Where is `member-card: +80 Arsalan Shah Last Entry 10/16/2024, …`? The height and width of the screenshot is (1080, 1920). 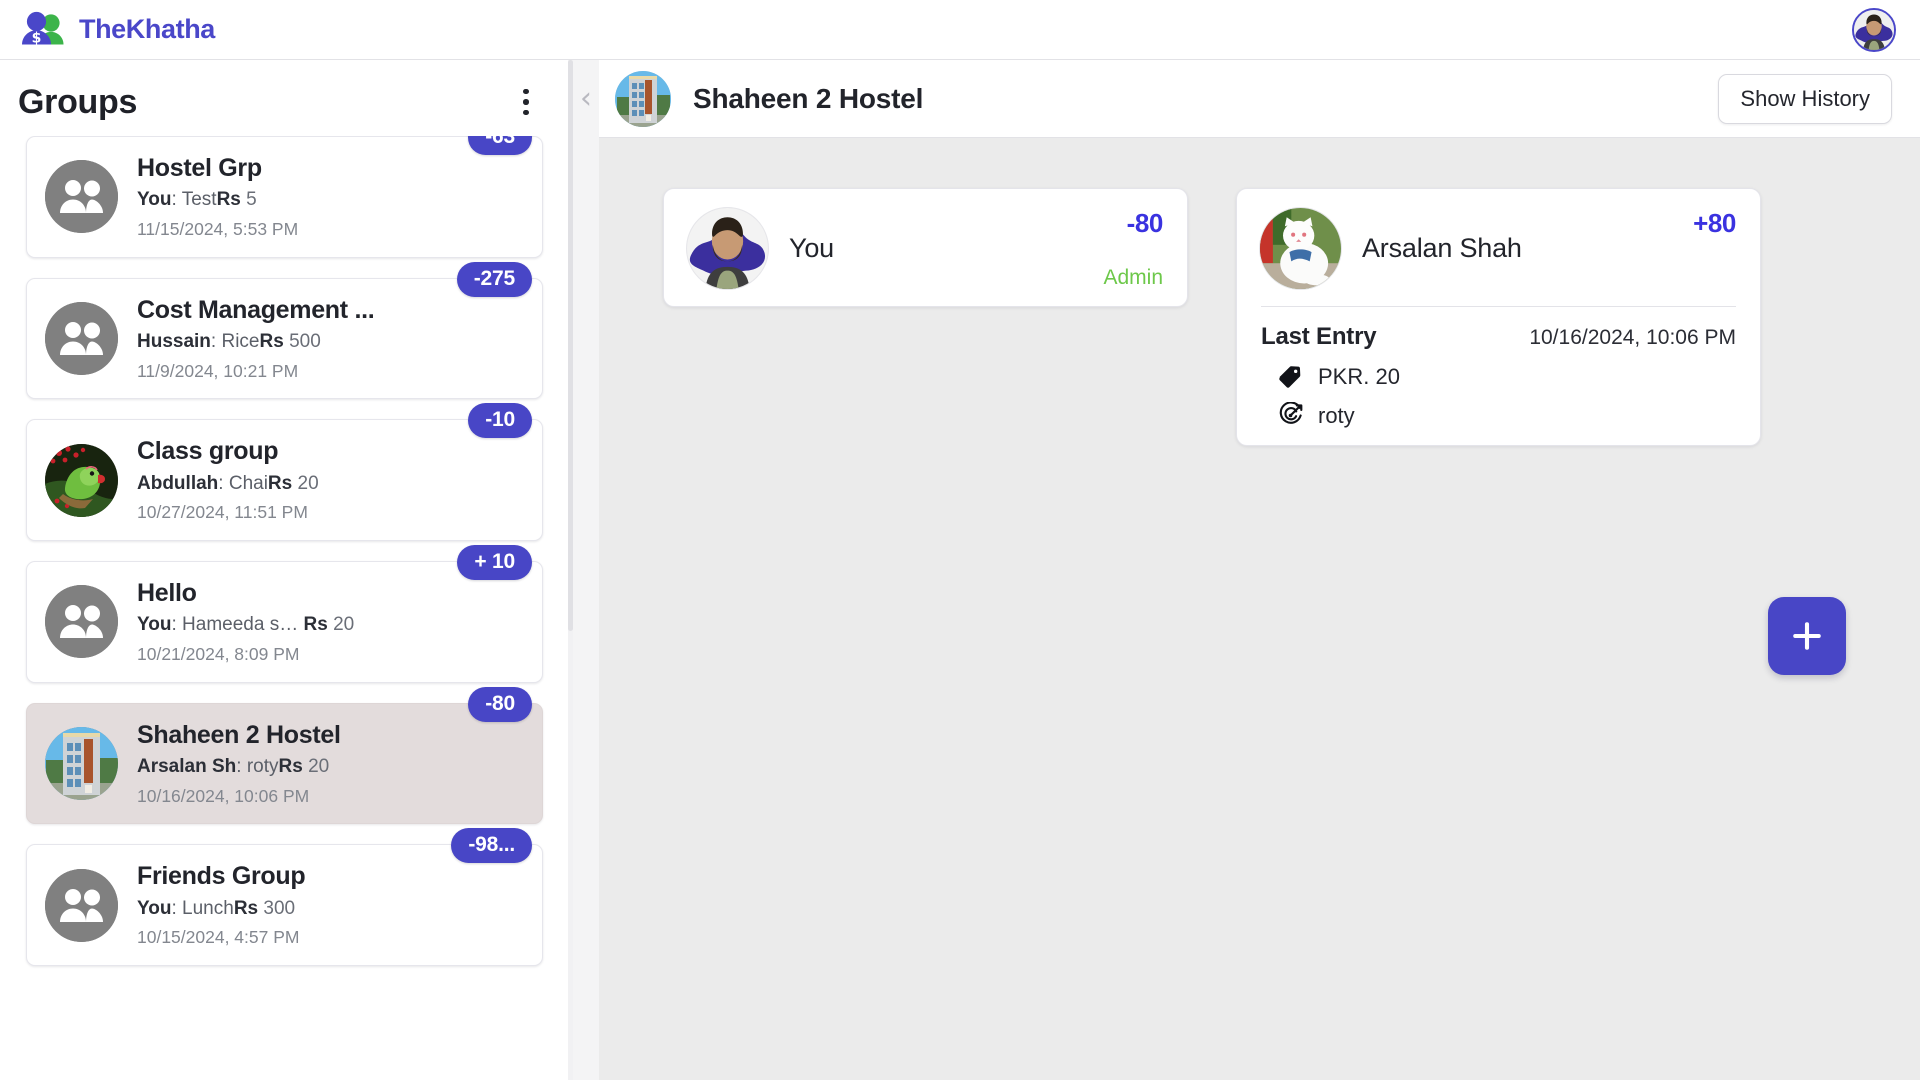
member-card: +80 Arsalan Shah Last Entry 10/16/2024, … is located at coordinates (1498, 317).